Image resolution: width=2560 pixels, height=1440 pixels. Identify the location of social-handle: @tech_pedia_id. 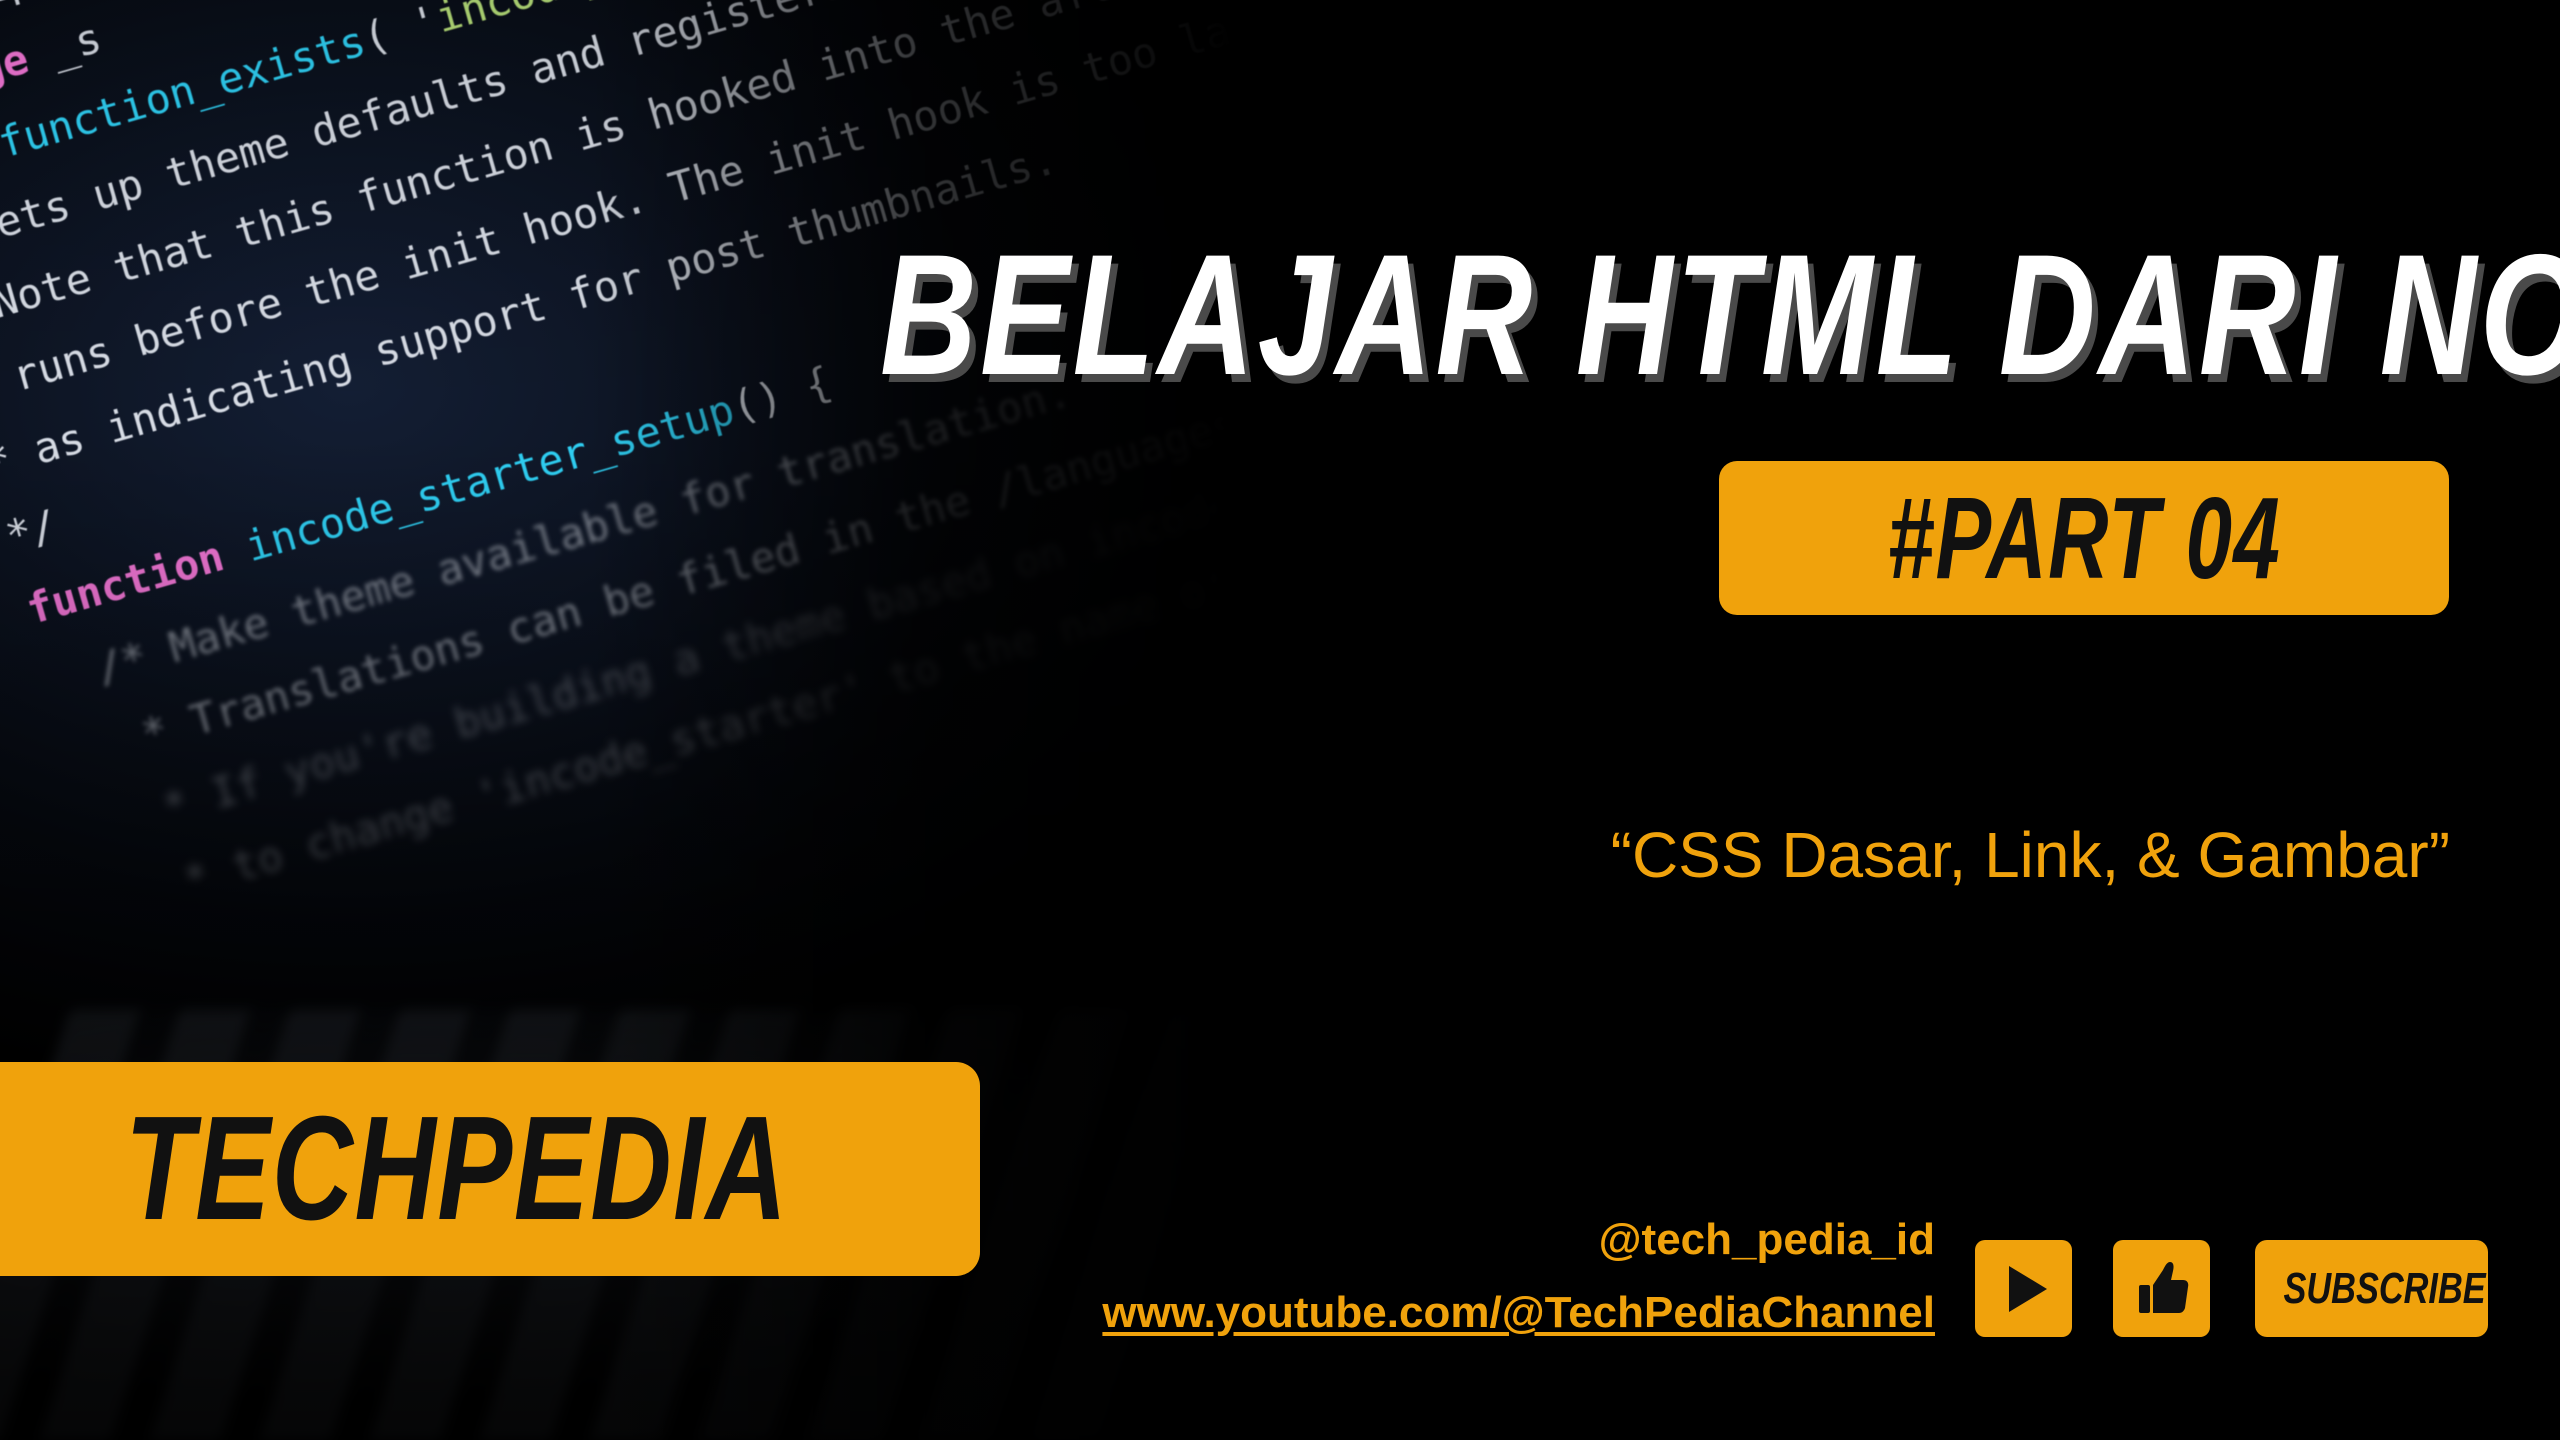
(1617, 1240).